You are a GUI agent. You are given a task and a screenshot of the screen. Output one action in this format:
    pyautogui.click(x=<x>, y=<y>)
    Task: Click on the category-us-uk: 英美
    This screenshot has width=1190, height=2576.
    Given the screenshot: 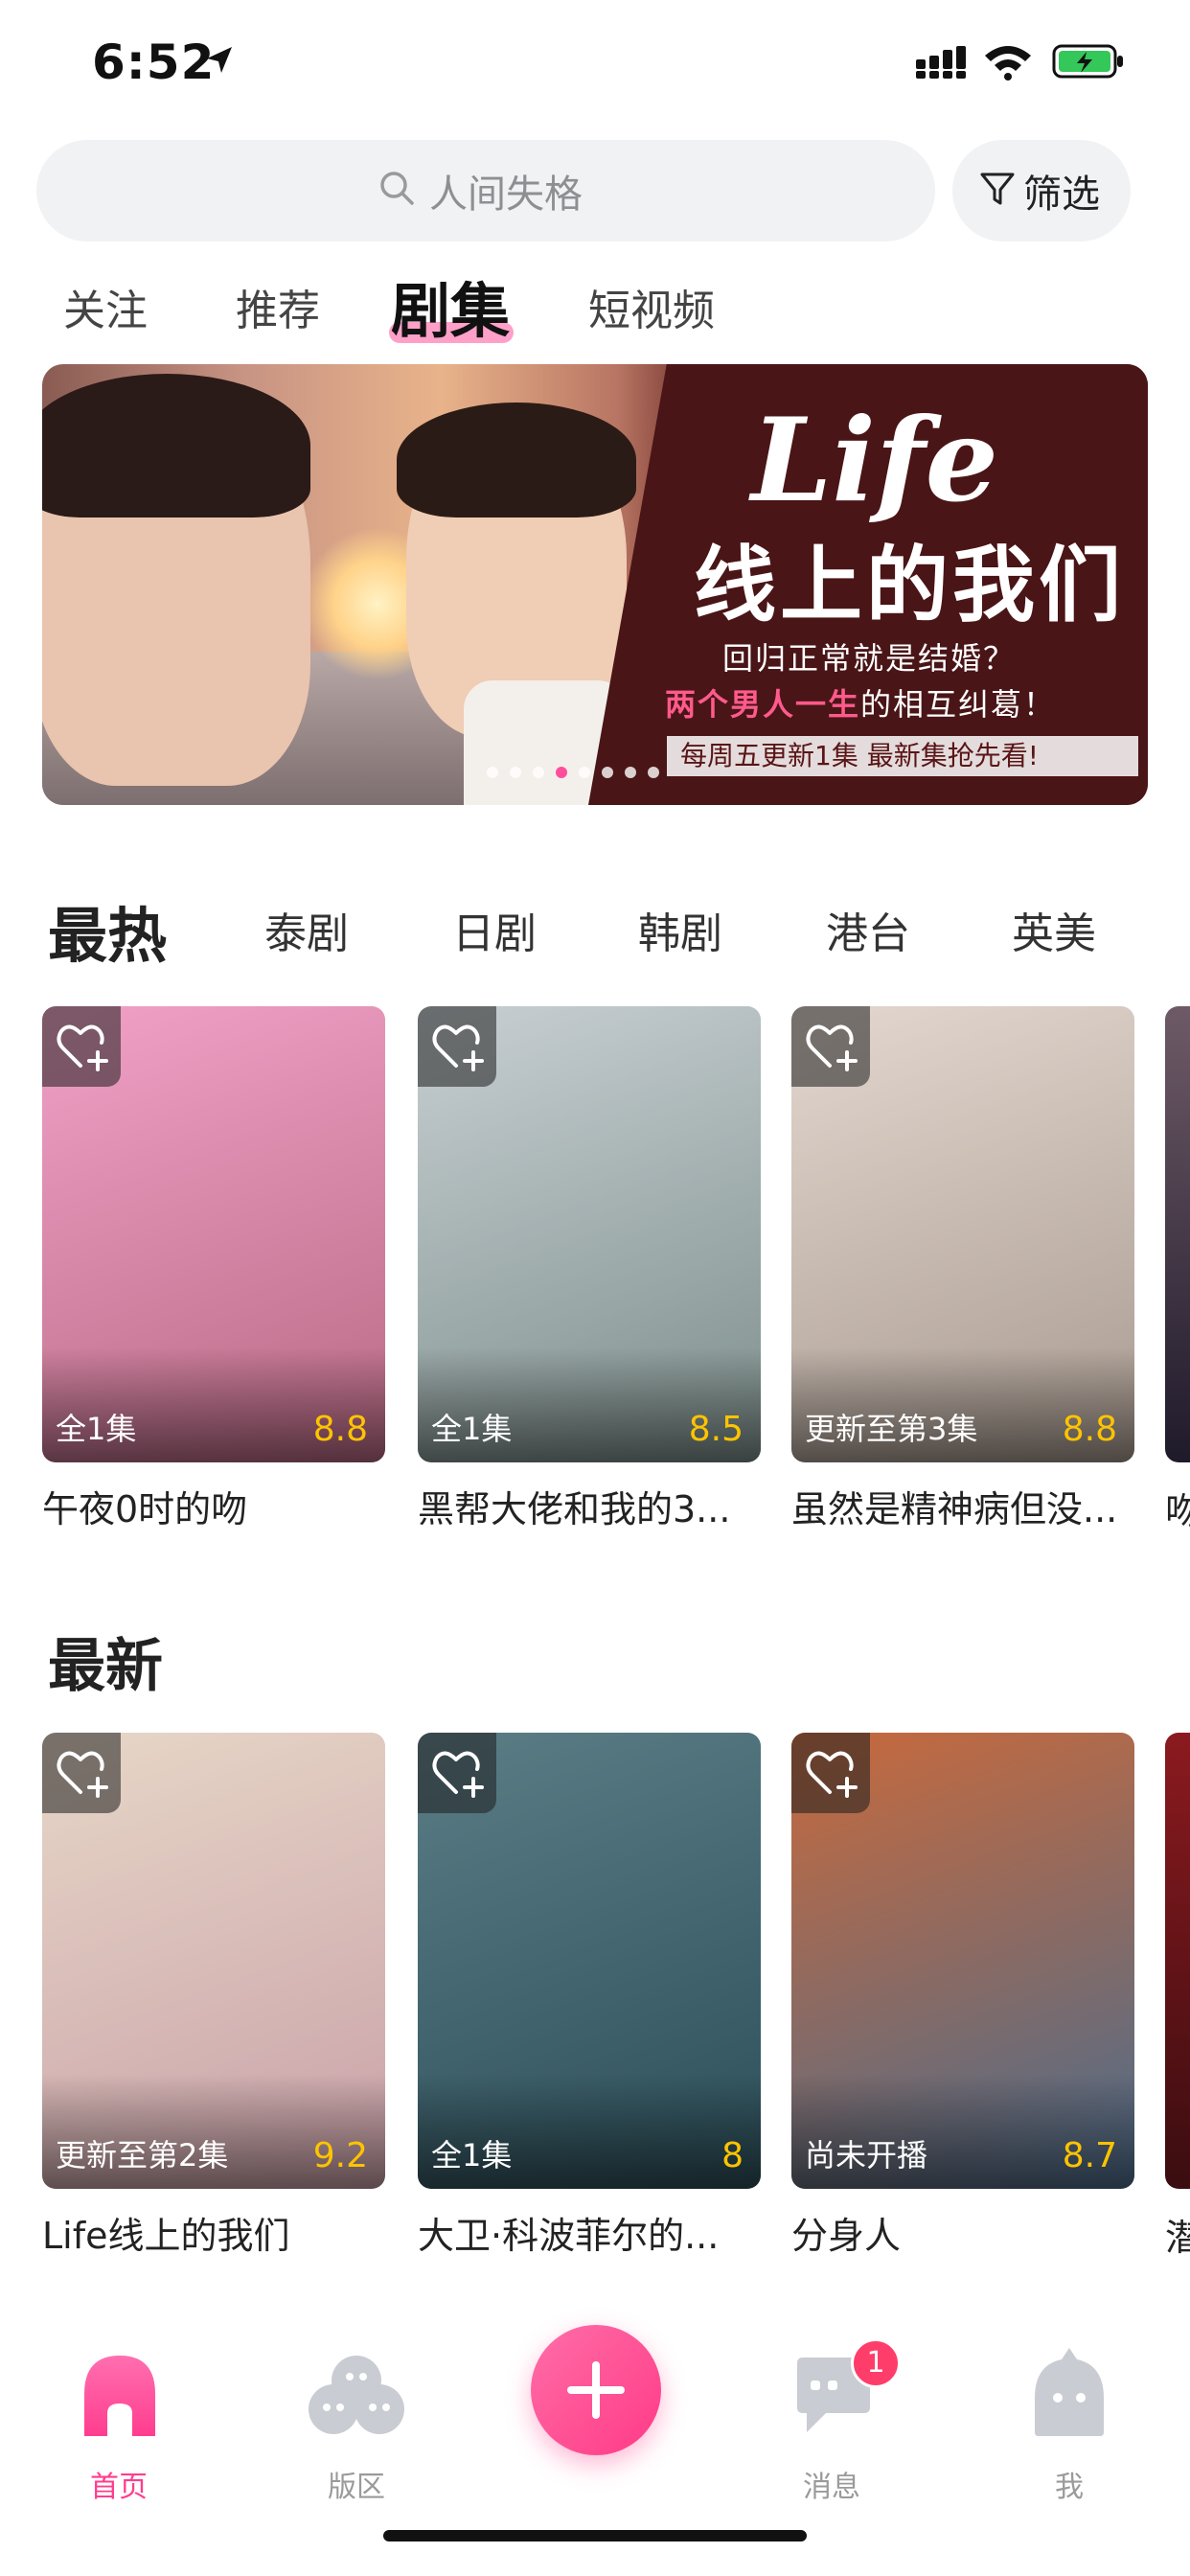 What is the action you would take?
    pyautogui.click(x=1054, y=929)
    